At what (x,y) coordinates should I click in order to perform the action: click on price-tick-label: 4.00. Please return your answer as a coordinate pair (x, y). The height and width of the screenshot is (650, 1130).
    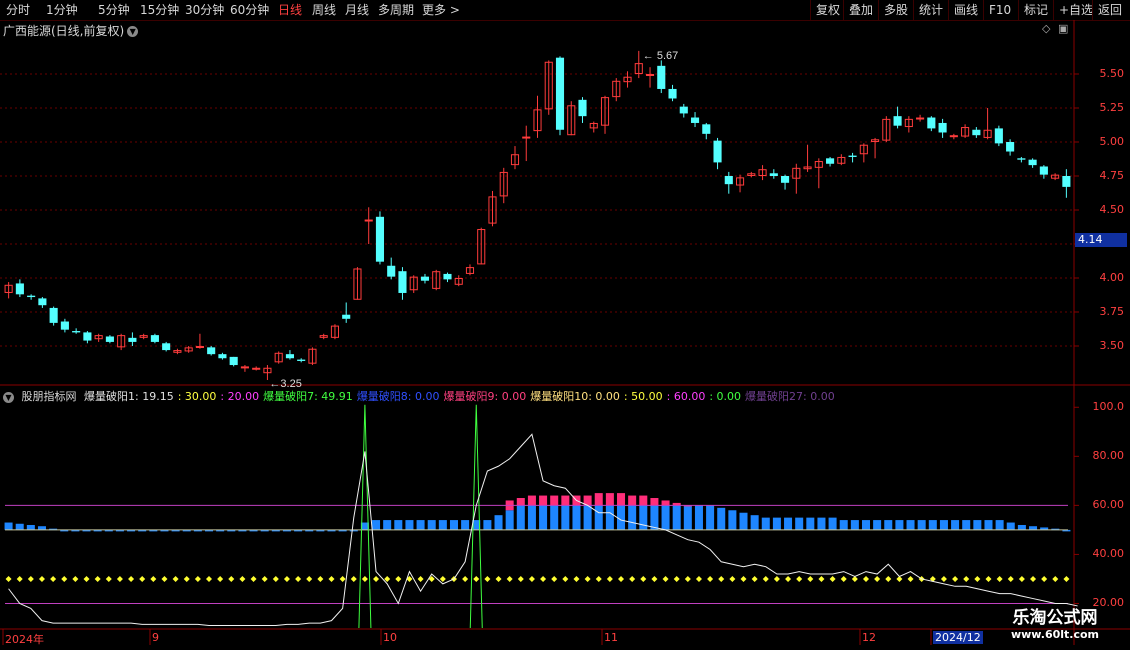
    Looking at the image, I should click on (1112, 277).